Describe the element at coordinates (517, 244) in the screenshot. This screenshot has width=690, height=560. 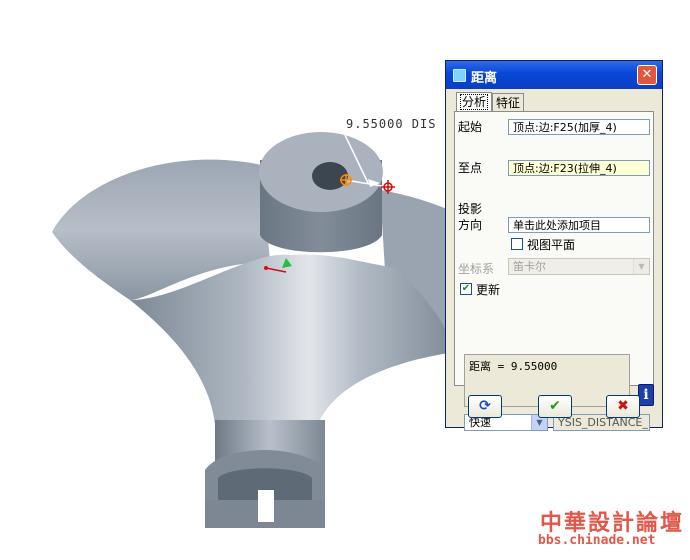
I see `view-plane-checkbox` at that location.